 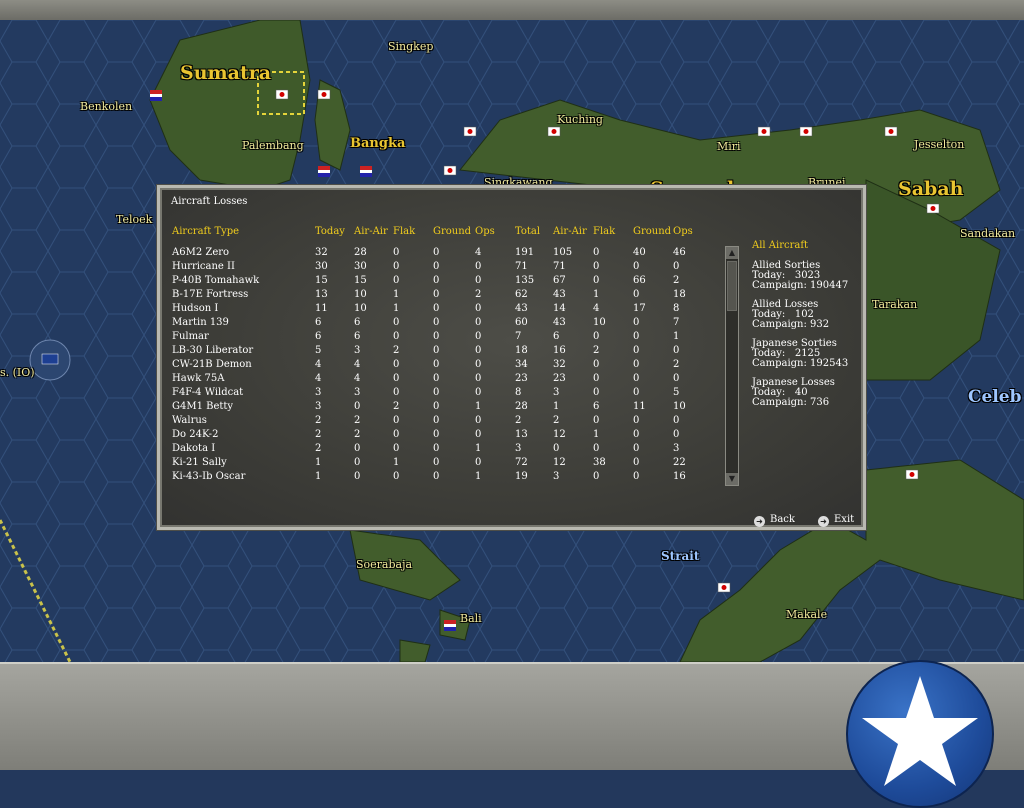 I want to click on label-miri: Miri, so click(x=729, y=146).